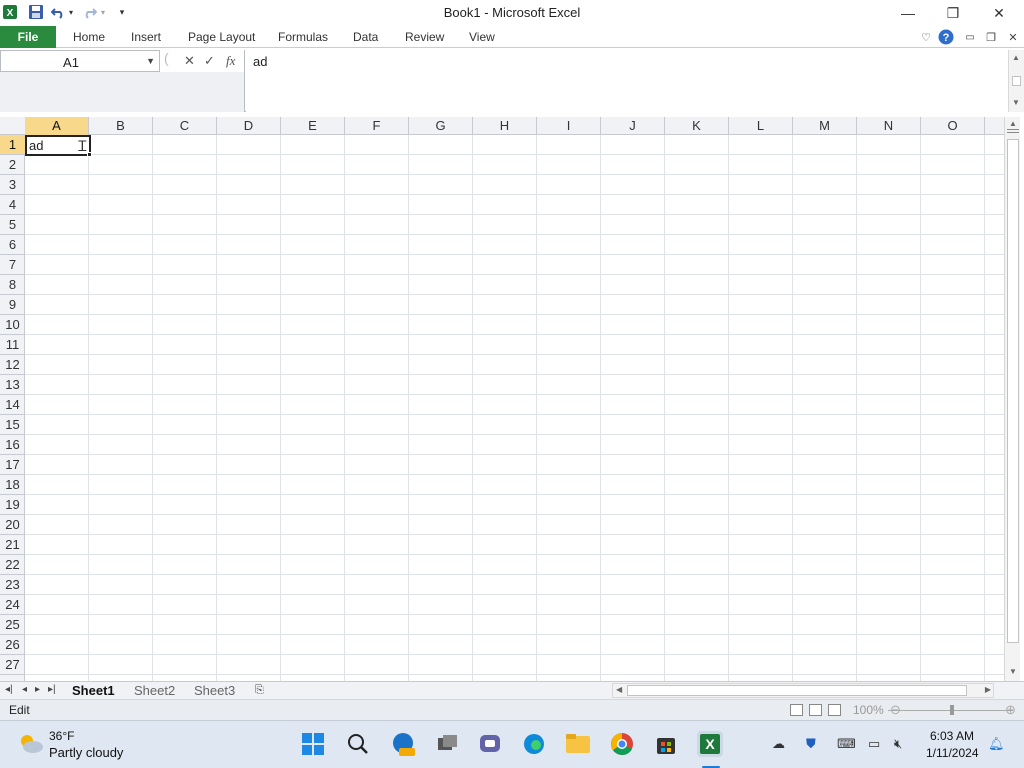 The image size is (1024, 768). Describe the element at coordinates (221, 37) in the screenshot. I see `tab-page-layout: Page Layout` at that location.